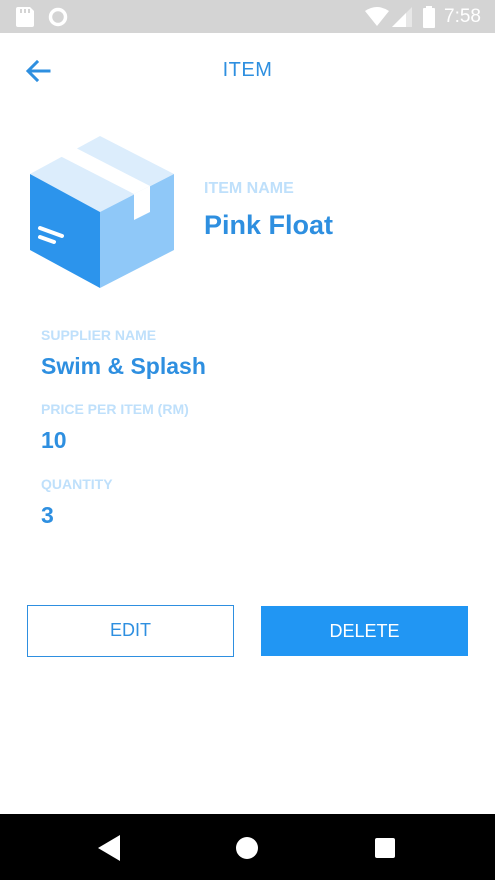 The height and width of the screenshot is (880, 495). I want to click on nav-recents-icon, so click(385, 848).